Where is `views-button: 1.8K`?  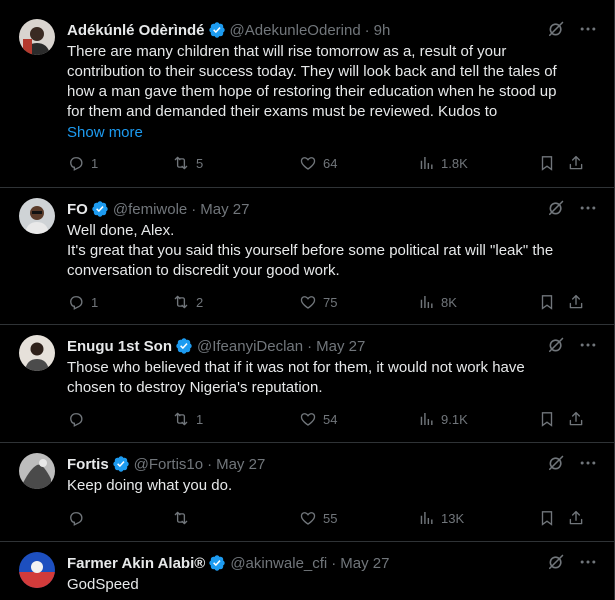 views-button: 1.8K is located at coordinates (442, 163).